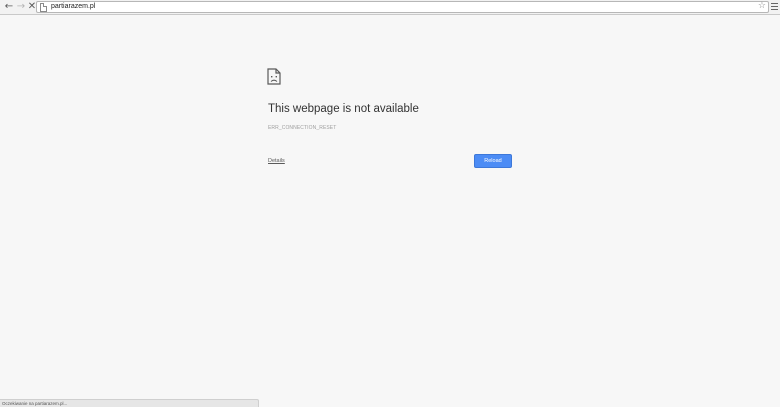 This screenshot has width=780, height=407. Describe the element at coordinates (762, 6) in the screenshot. I see `star-icon: ☆` at that location.